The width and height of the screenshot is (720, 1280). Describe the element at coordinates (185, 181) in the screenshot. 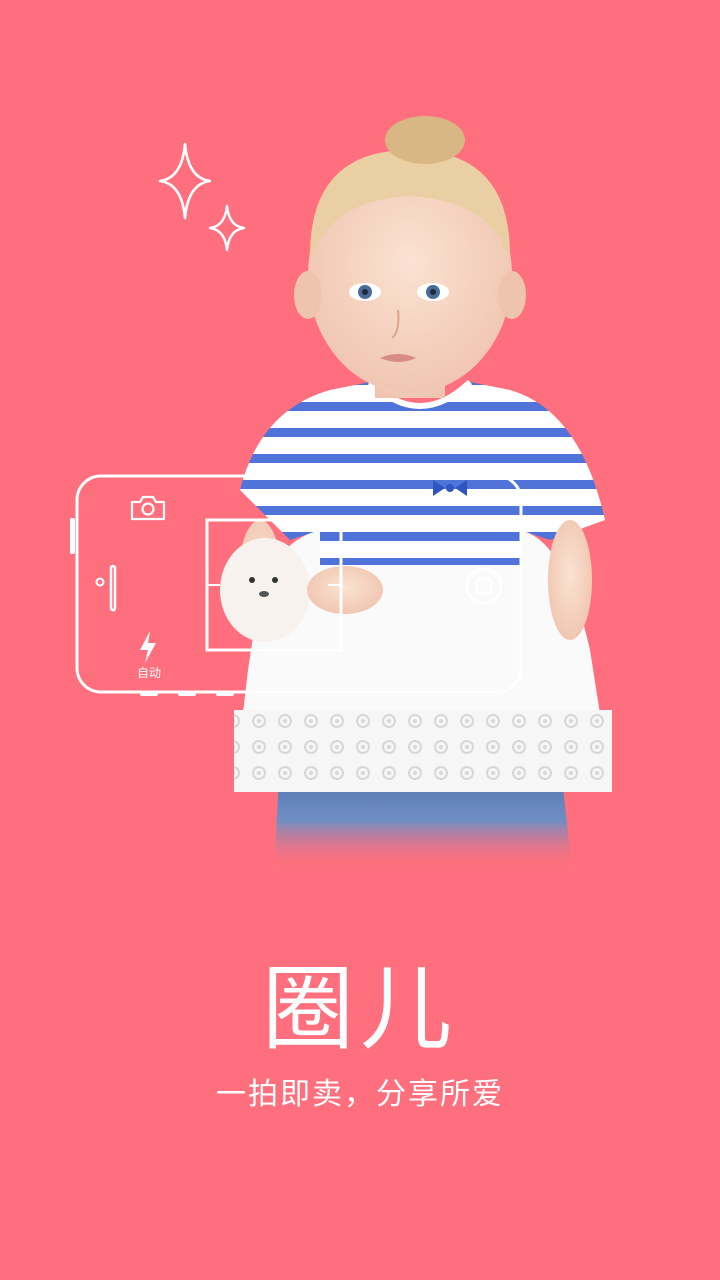

I see `sparkle-icon` at that location.